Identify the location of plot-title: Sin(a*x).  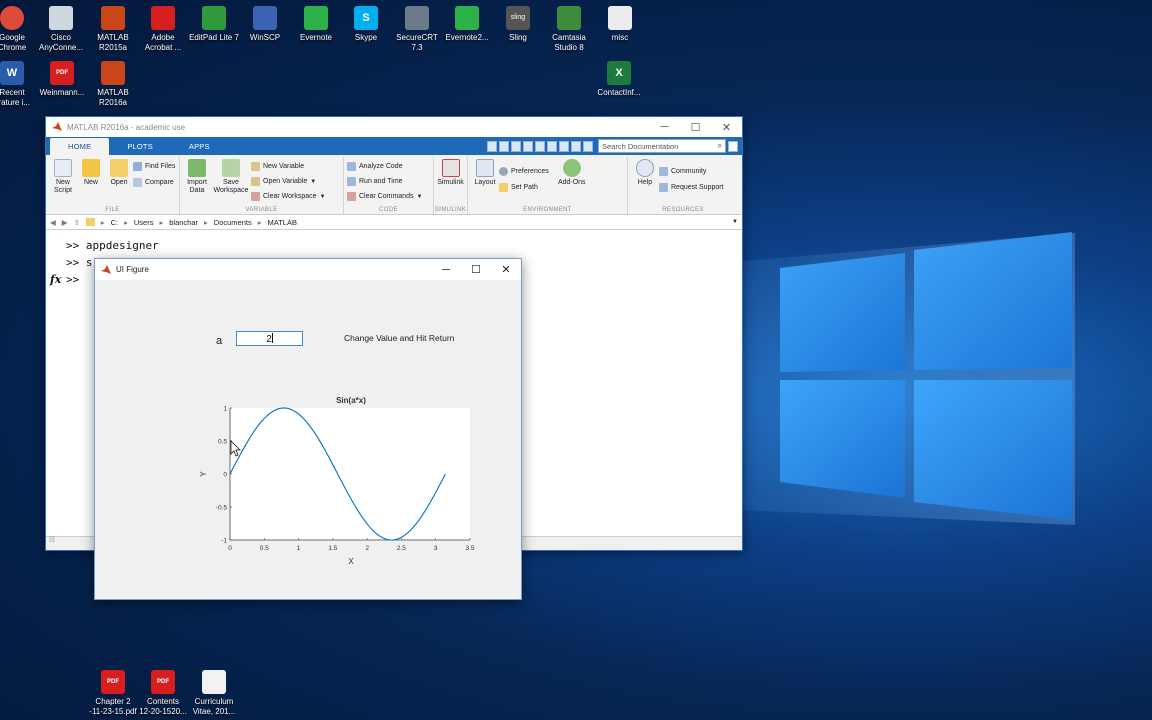
(351, 400).